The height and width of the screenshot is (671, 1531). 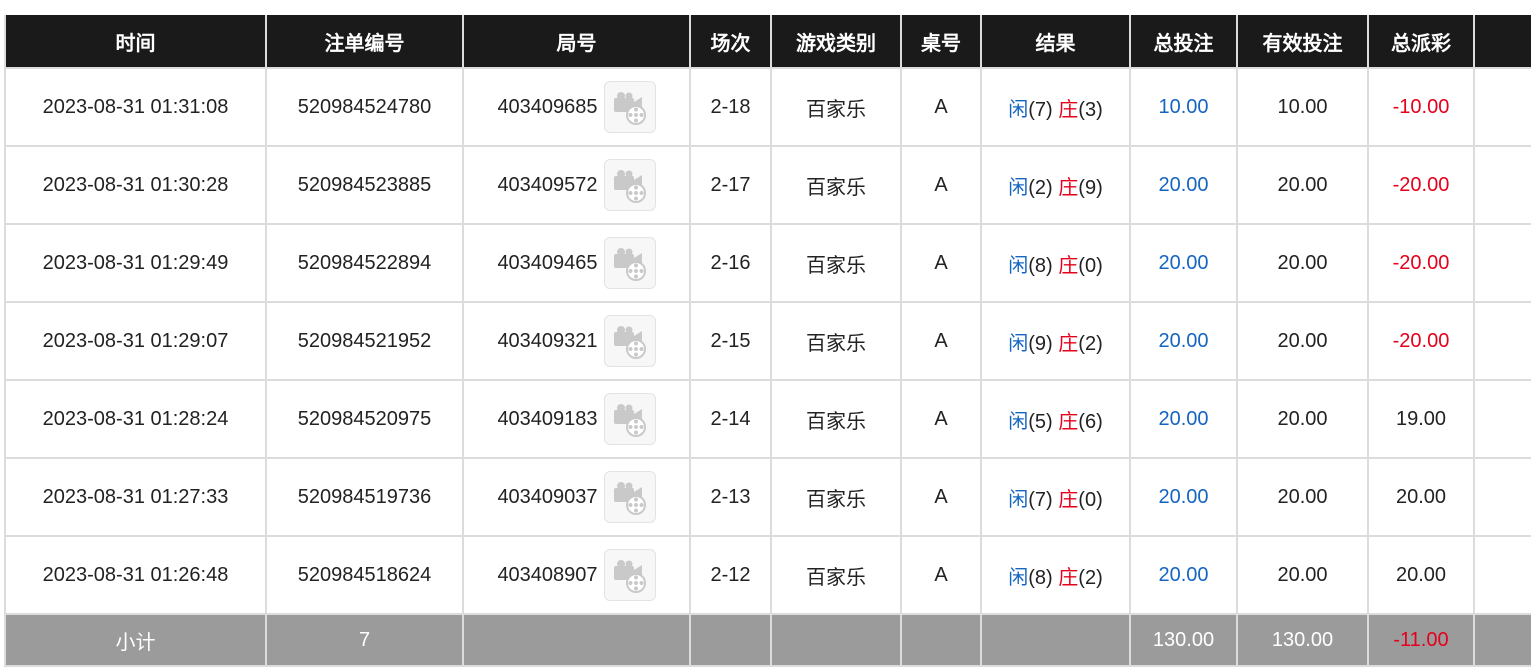 What do you see at coordinates (1421, 497) in the screenshot?
I see `cell-payout: 20.00` at bounding box center [1421, 497].